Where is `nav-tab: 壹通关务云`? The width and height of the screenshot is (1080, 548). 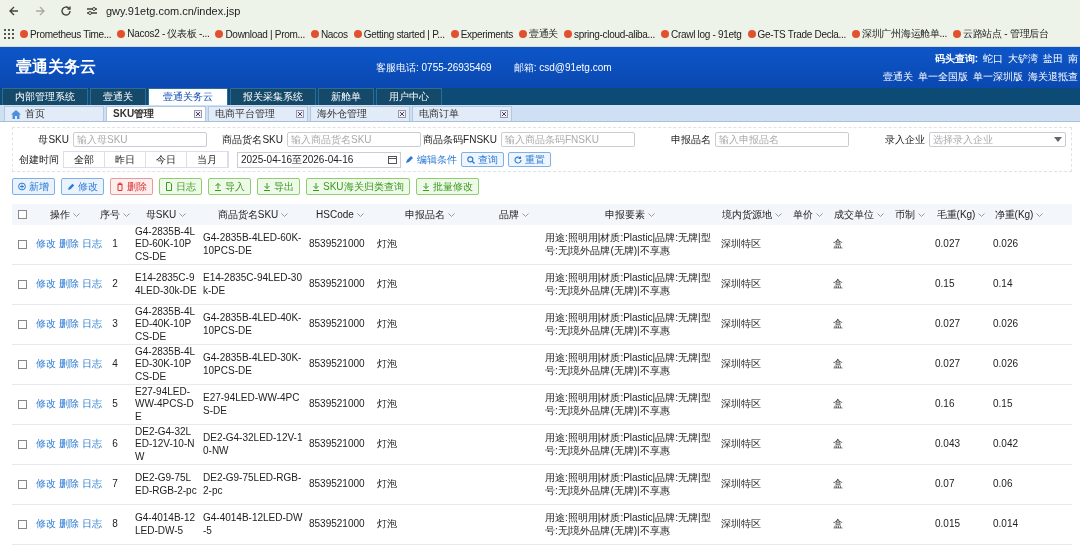
nav-tab: 壹通关务云 is located at coordinates (188, 96).